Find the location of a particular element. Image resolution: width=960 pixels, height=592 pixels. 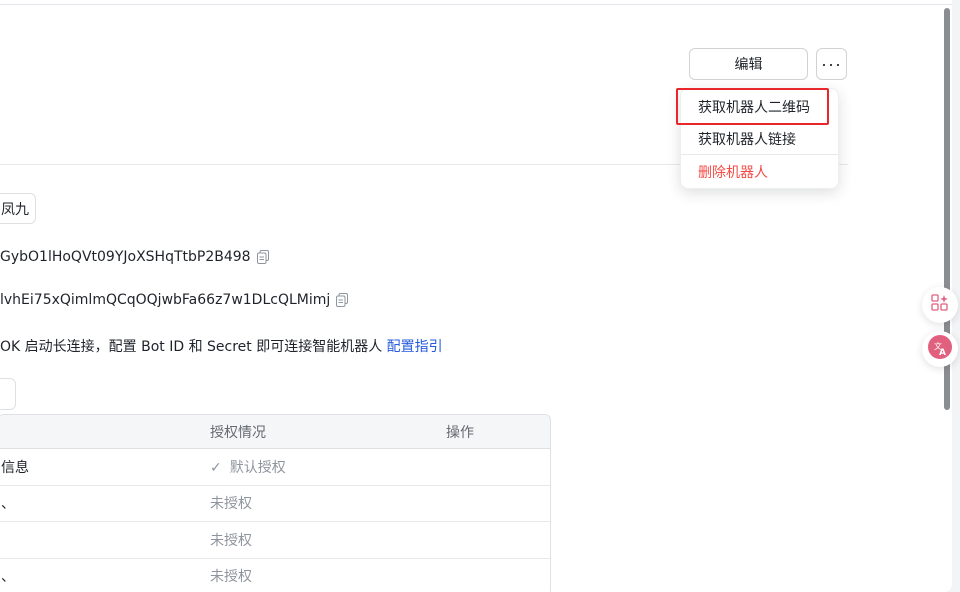

svg-text: A is located at coordinates (942, 353).